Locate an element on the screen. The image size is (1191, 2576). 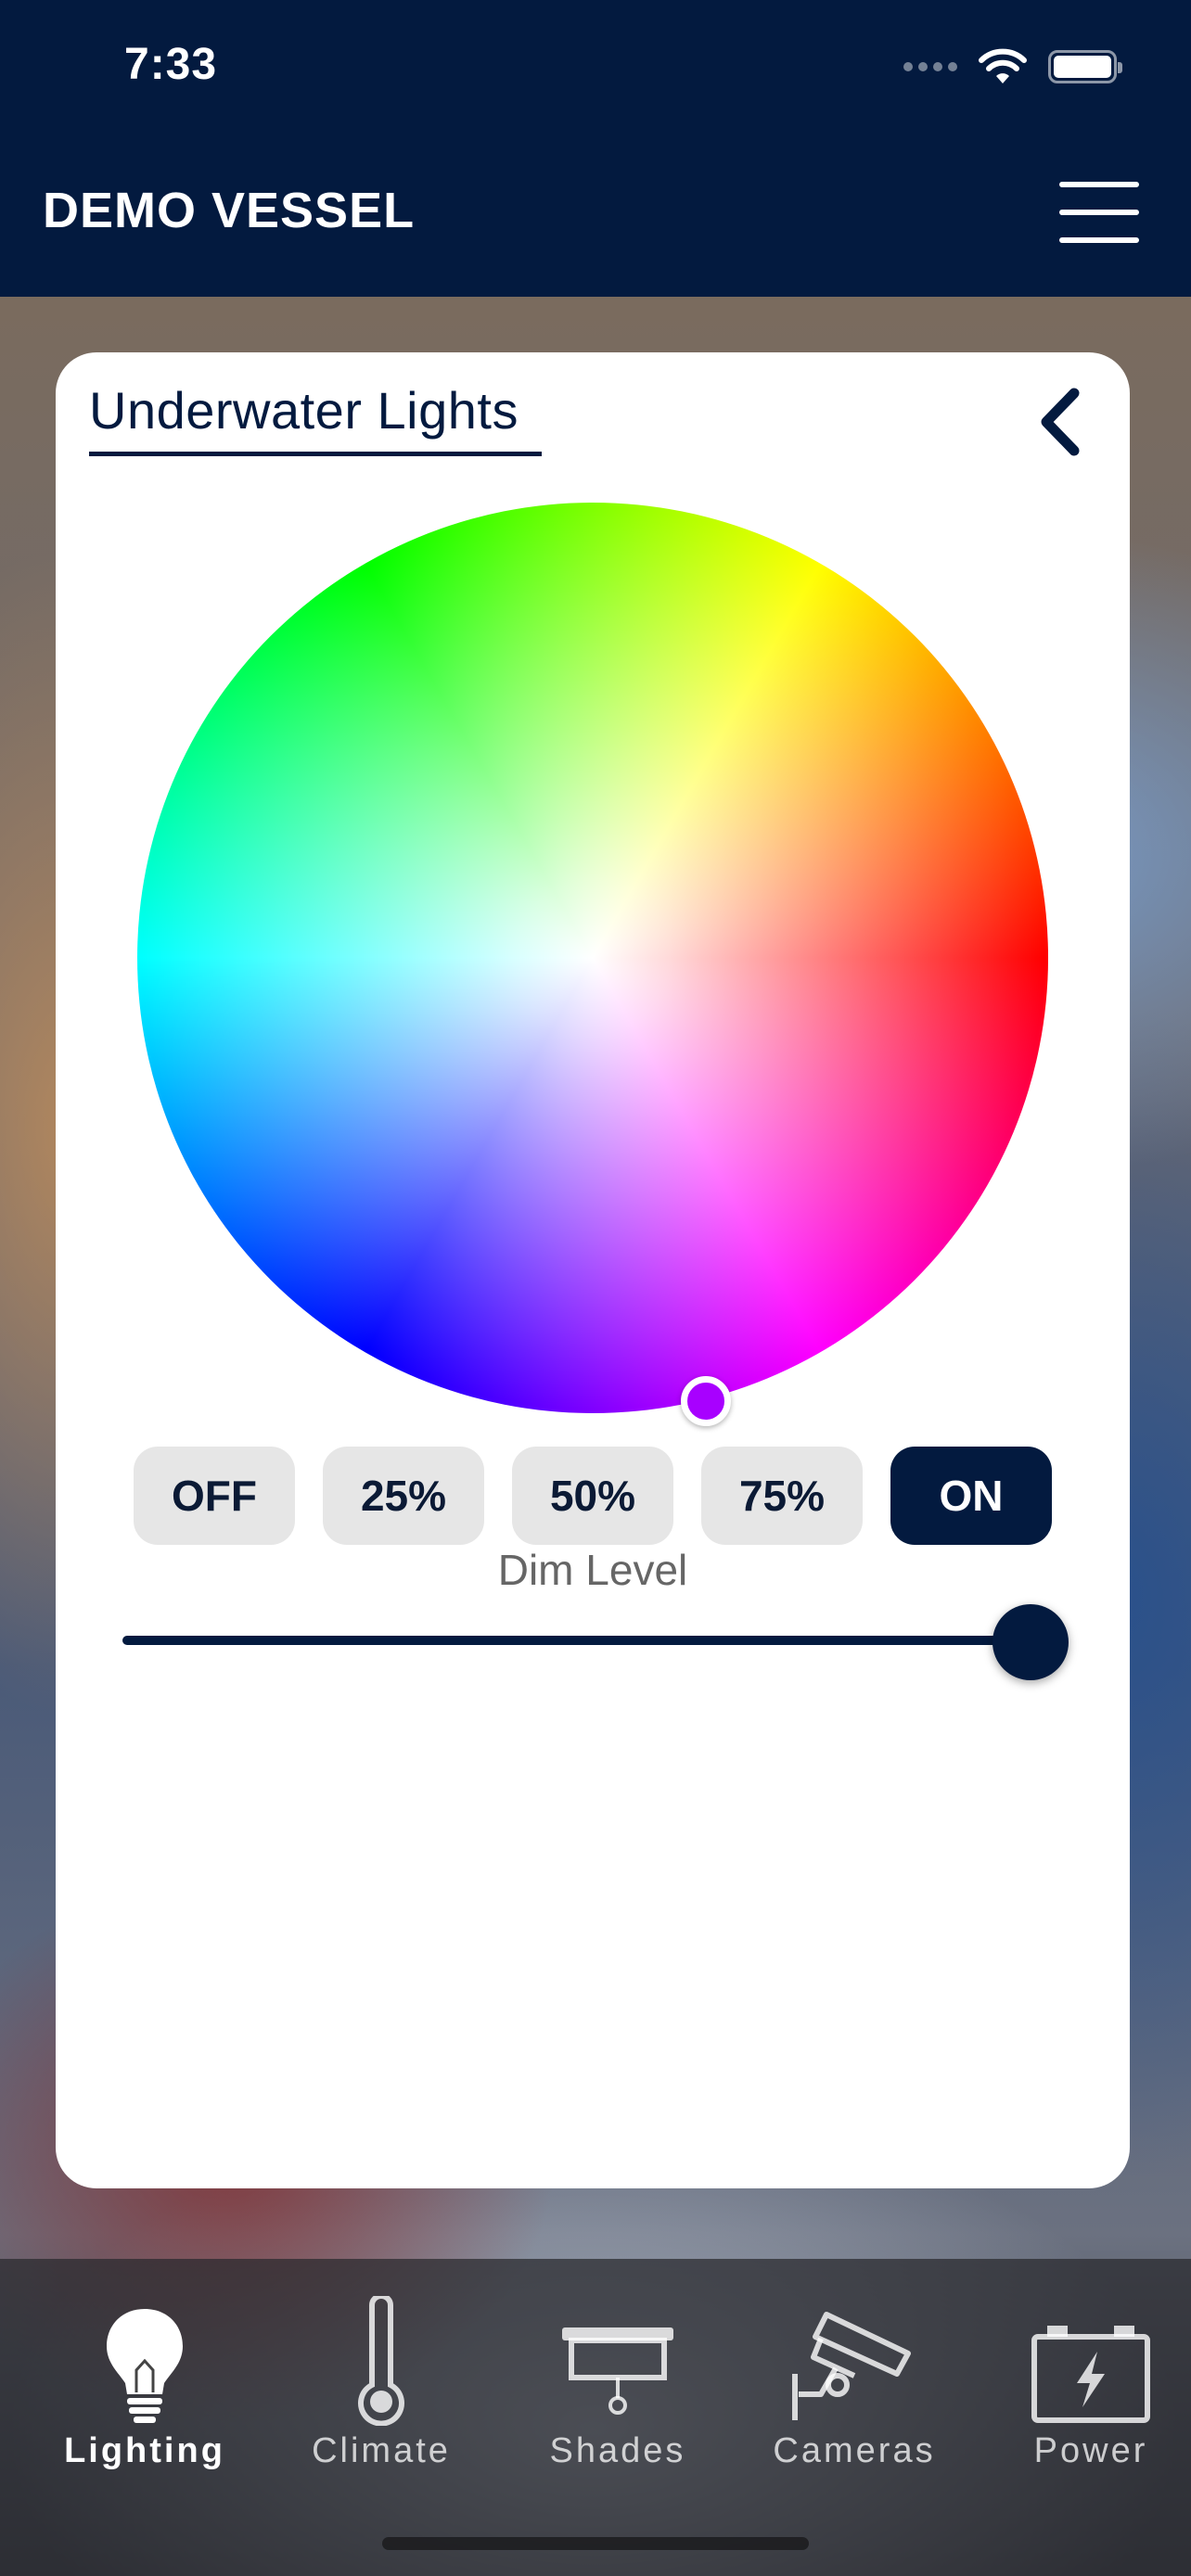
tab-label: Cameras is located at coordinates (855, 2450).